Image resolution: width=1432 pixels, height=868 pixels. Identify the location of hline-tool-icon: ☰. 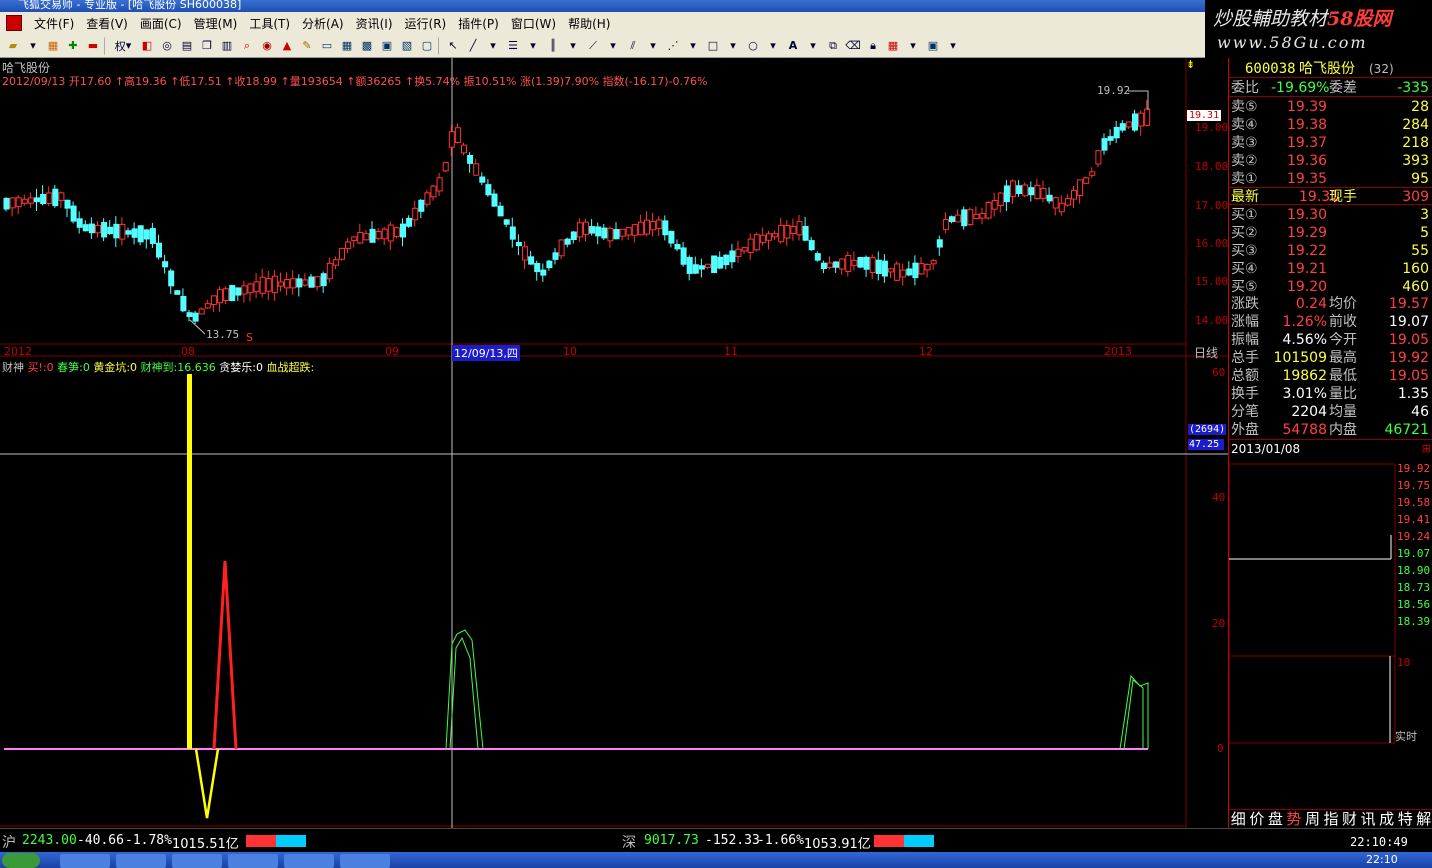
(513, 46).